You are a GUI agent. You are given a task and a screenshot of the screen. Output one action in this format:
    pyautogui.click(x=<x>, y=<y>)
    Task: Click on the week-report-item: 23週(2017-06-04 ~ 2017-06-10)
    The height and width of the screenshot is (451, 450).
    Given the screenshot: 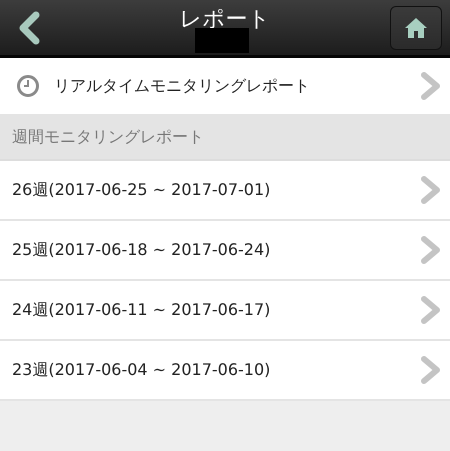 What is the action you would take?
    pyautogui.click(x=225, y=371)
    